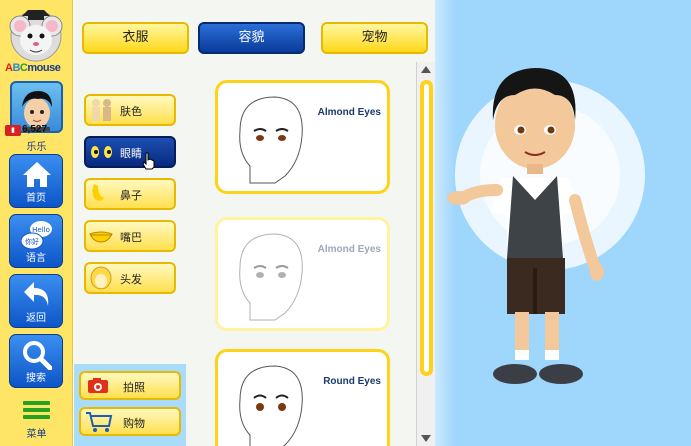  I want to click on option-round-eyes: Round Eyes, so click(302, 397).